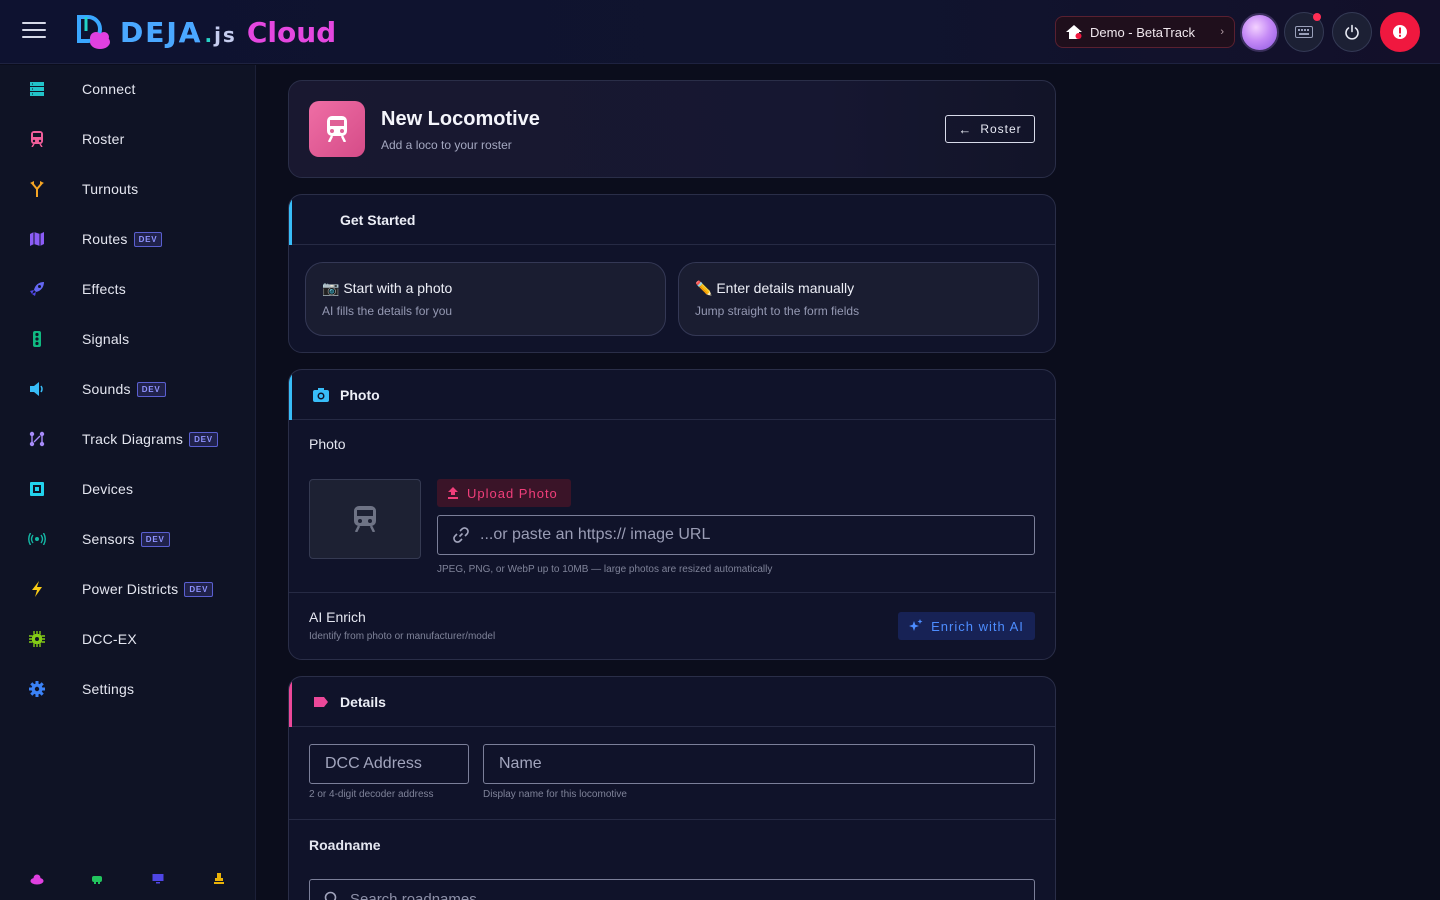 The width and height of the screenshot is (1440, 900). Describe the element at coordinates (363, 702) in the screenshot. I see `section-title: Details` at that location.